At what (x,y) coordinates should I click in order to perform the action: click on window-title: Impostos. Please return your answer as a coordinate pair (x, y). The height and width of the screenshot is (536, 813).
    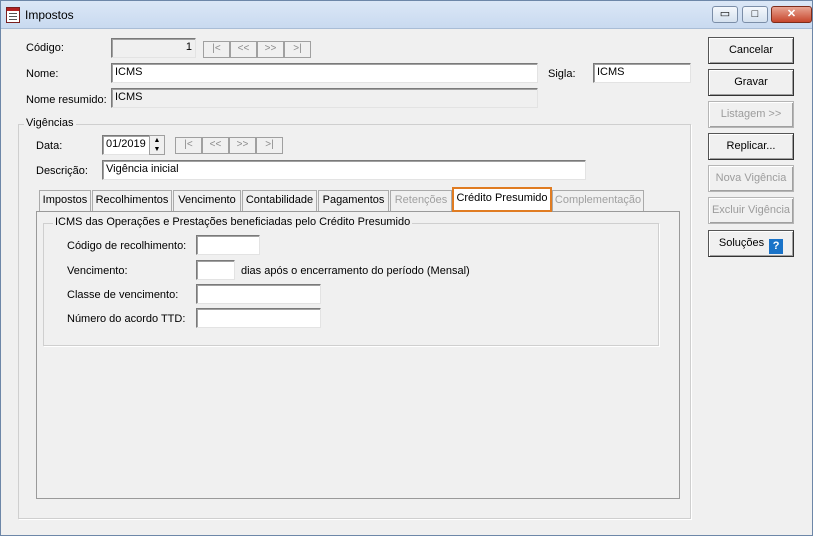
    Looking at the image, I should click on (49, 15).